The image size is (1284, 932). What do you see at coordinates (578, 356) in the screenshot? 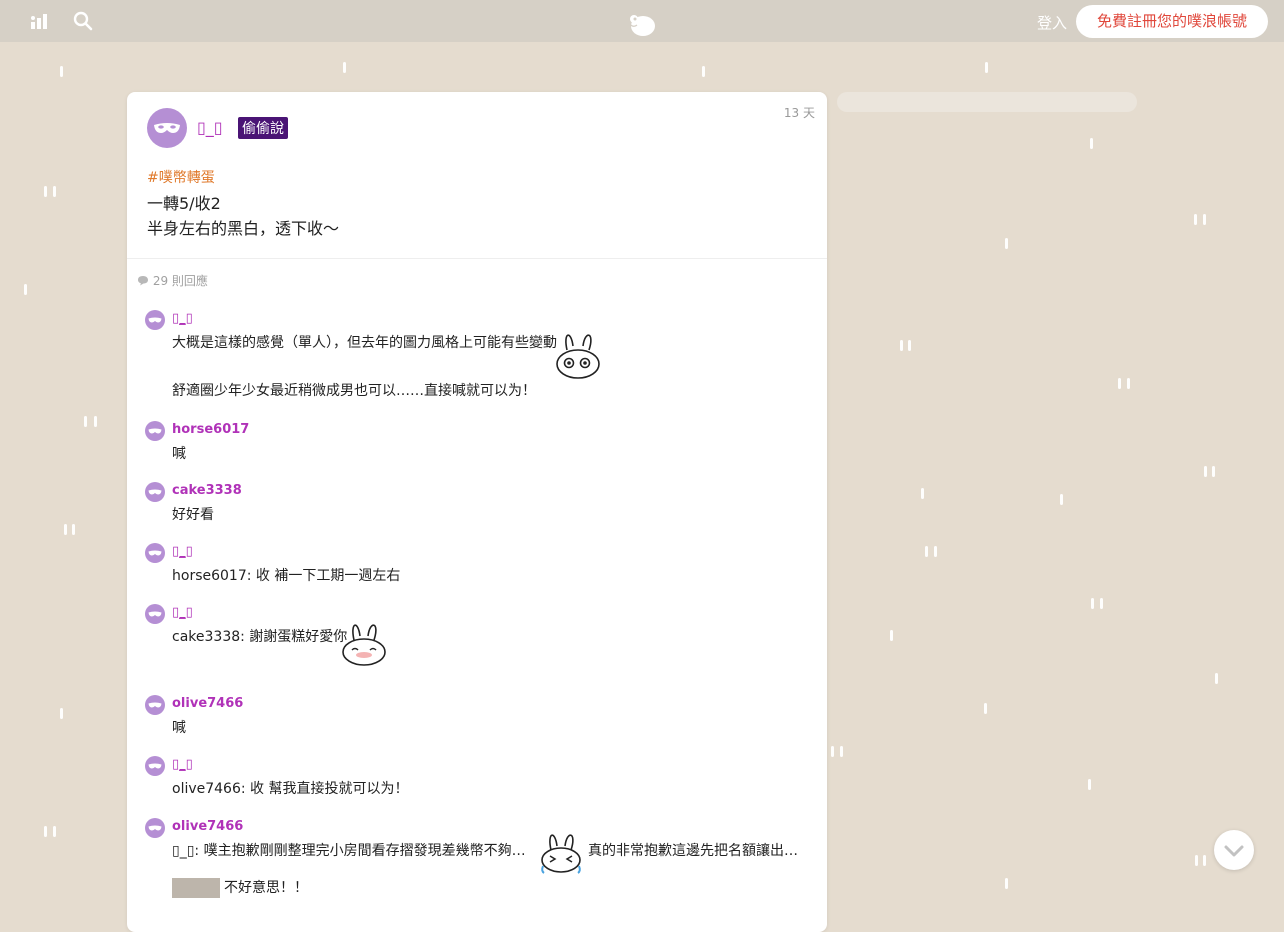
I see `bunny-emoticon` at bounding box center [578, 356].